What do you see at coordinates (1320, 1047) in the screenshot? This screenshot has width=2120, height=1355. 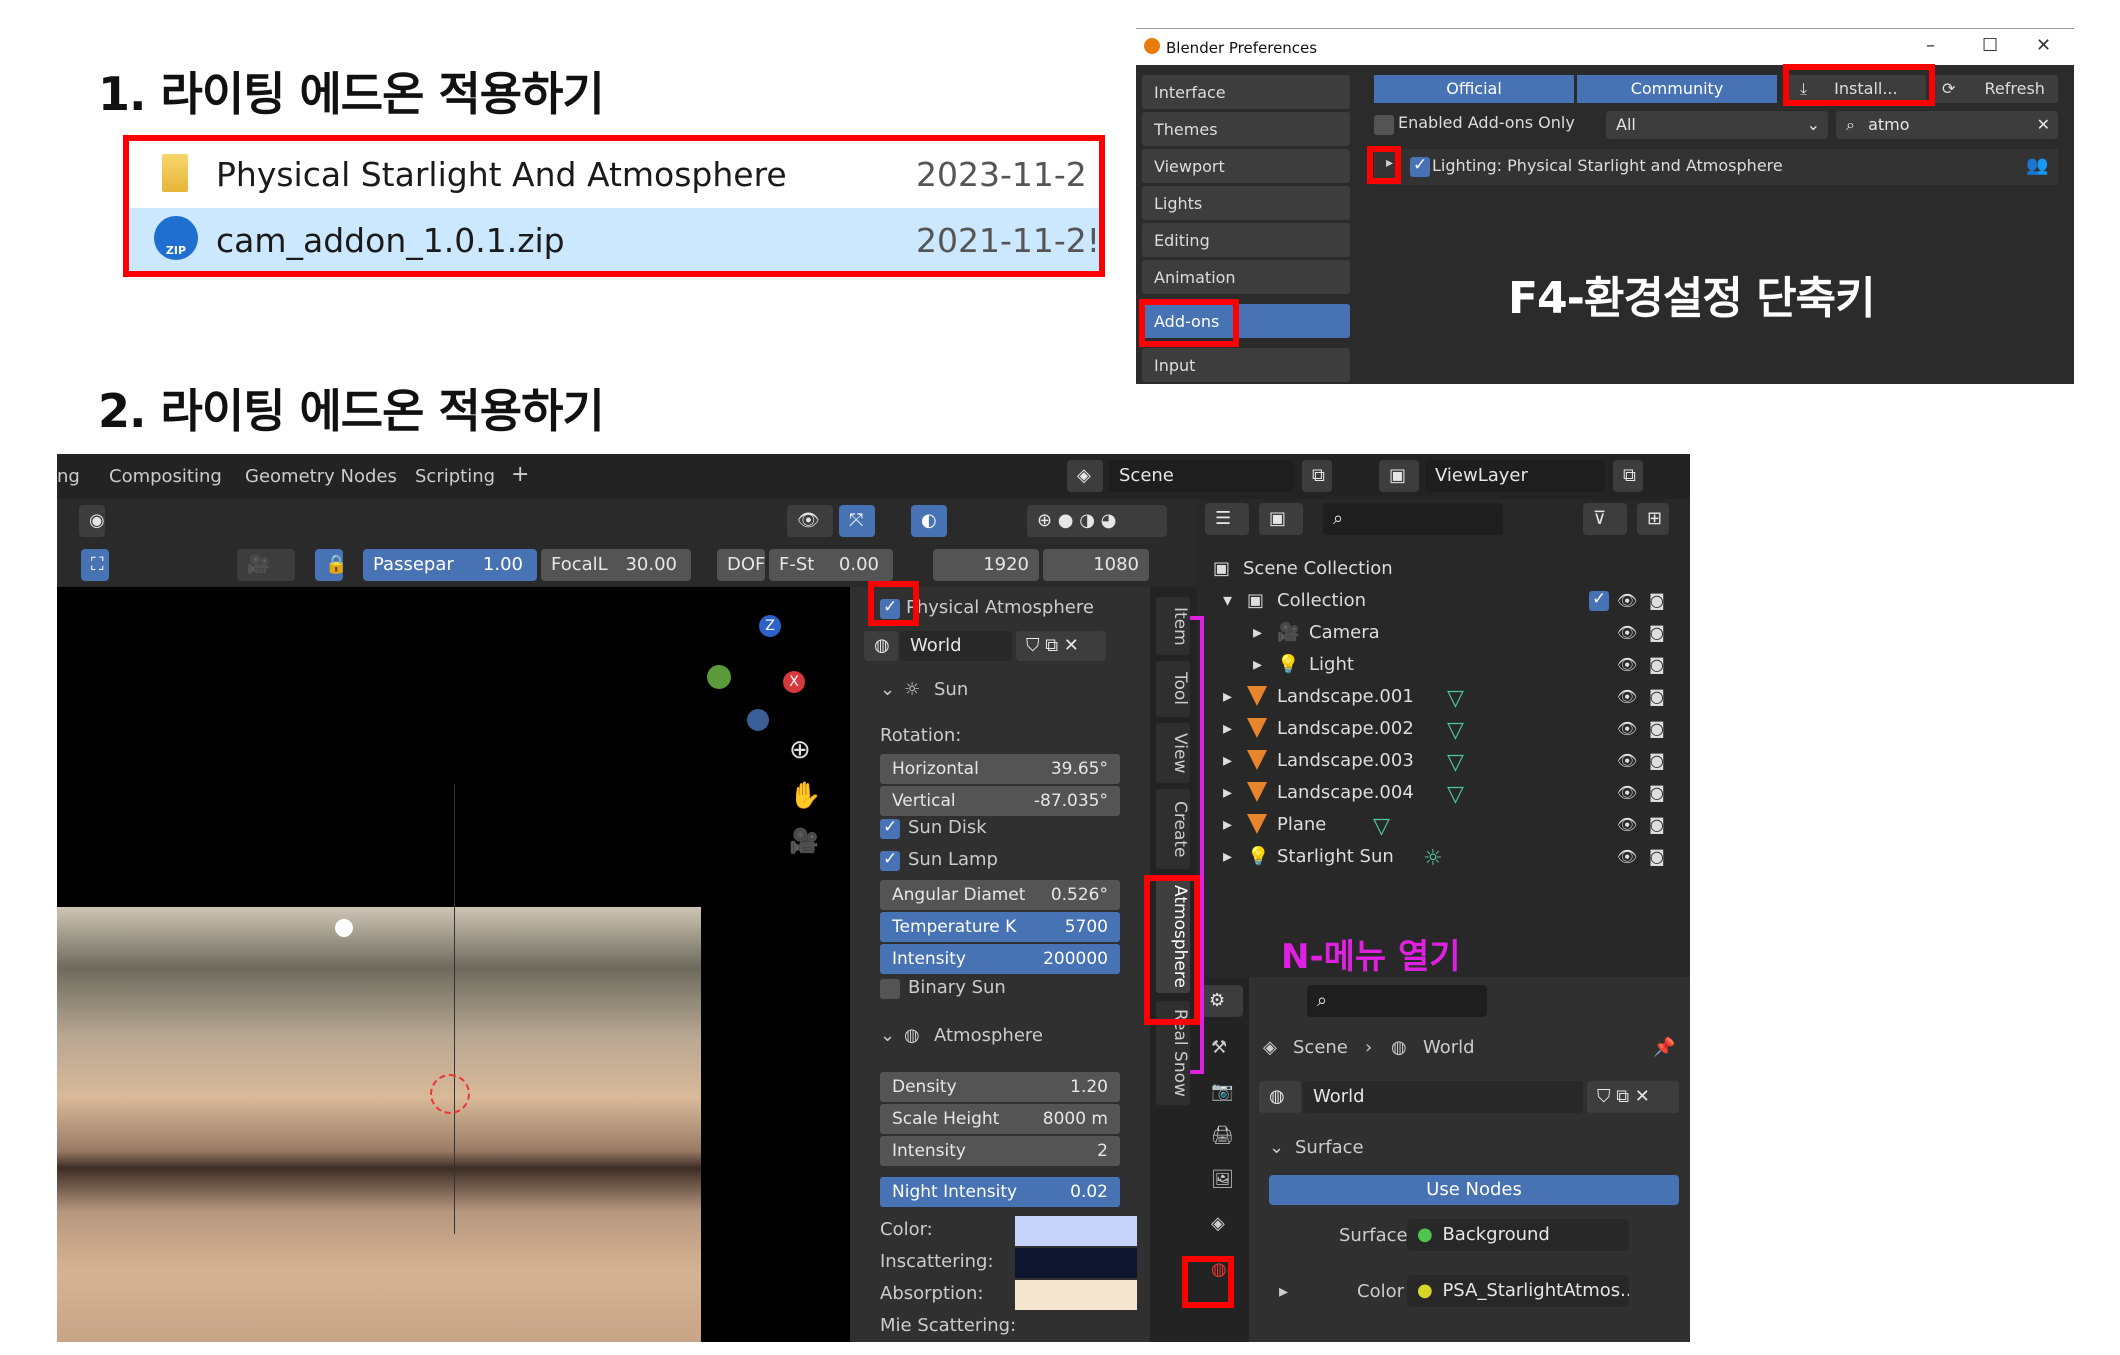 I see `breadcrumb-scene: Scene` at bounding box center [1320, 1047].